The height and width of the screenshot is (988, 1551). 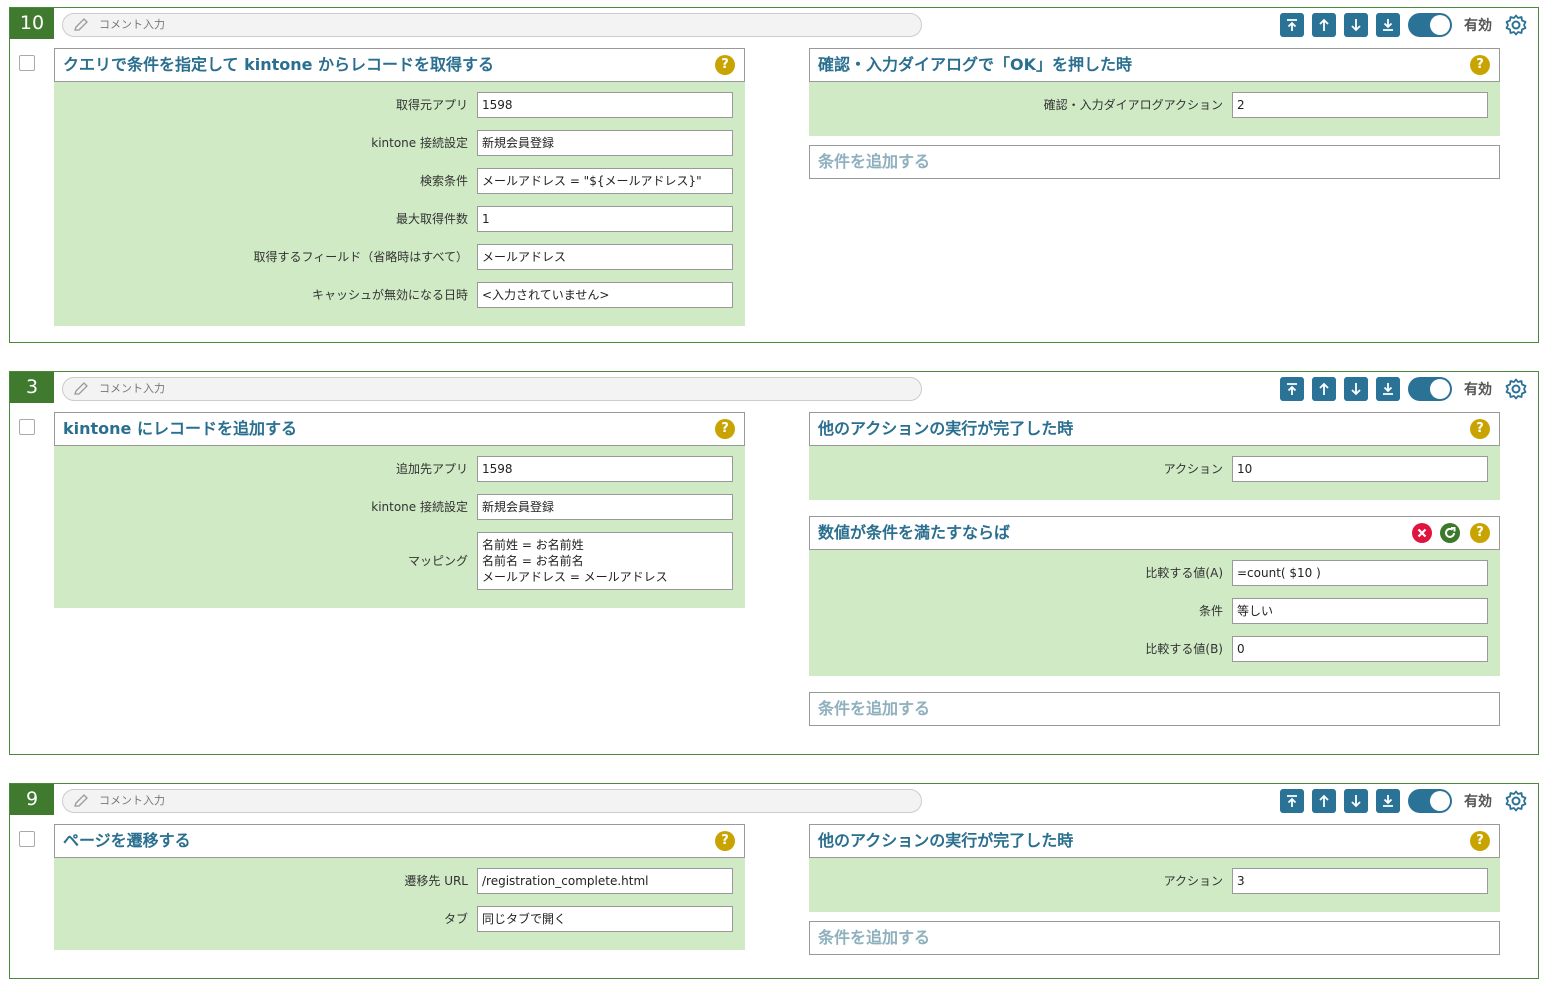 I want to click on trigger-panel: 他のアクションの実行が完了した時 ? アクション 3 条件を追加する, so click(x=1154, y=889).